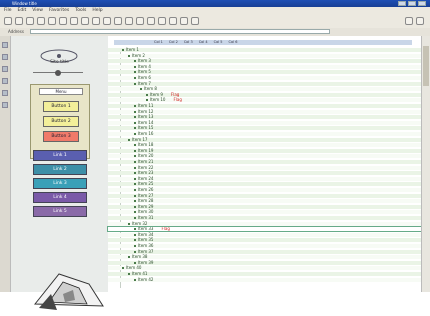 The image size is (430, 316). Describe the element at coordinates (8, 21) in the screenshot. I see `back-icon` at that location.